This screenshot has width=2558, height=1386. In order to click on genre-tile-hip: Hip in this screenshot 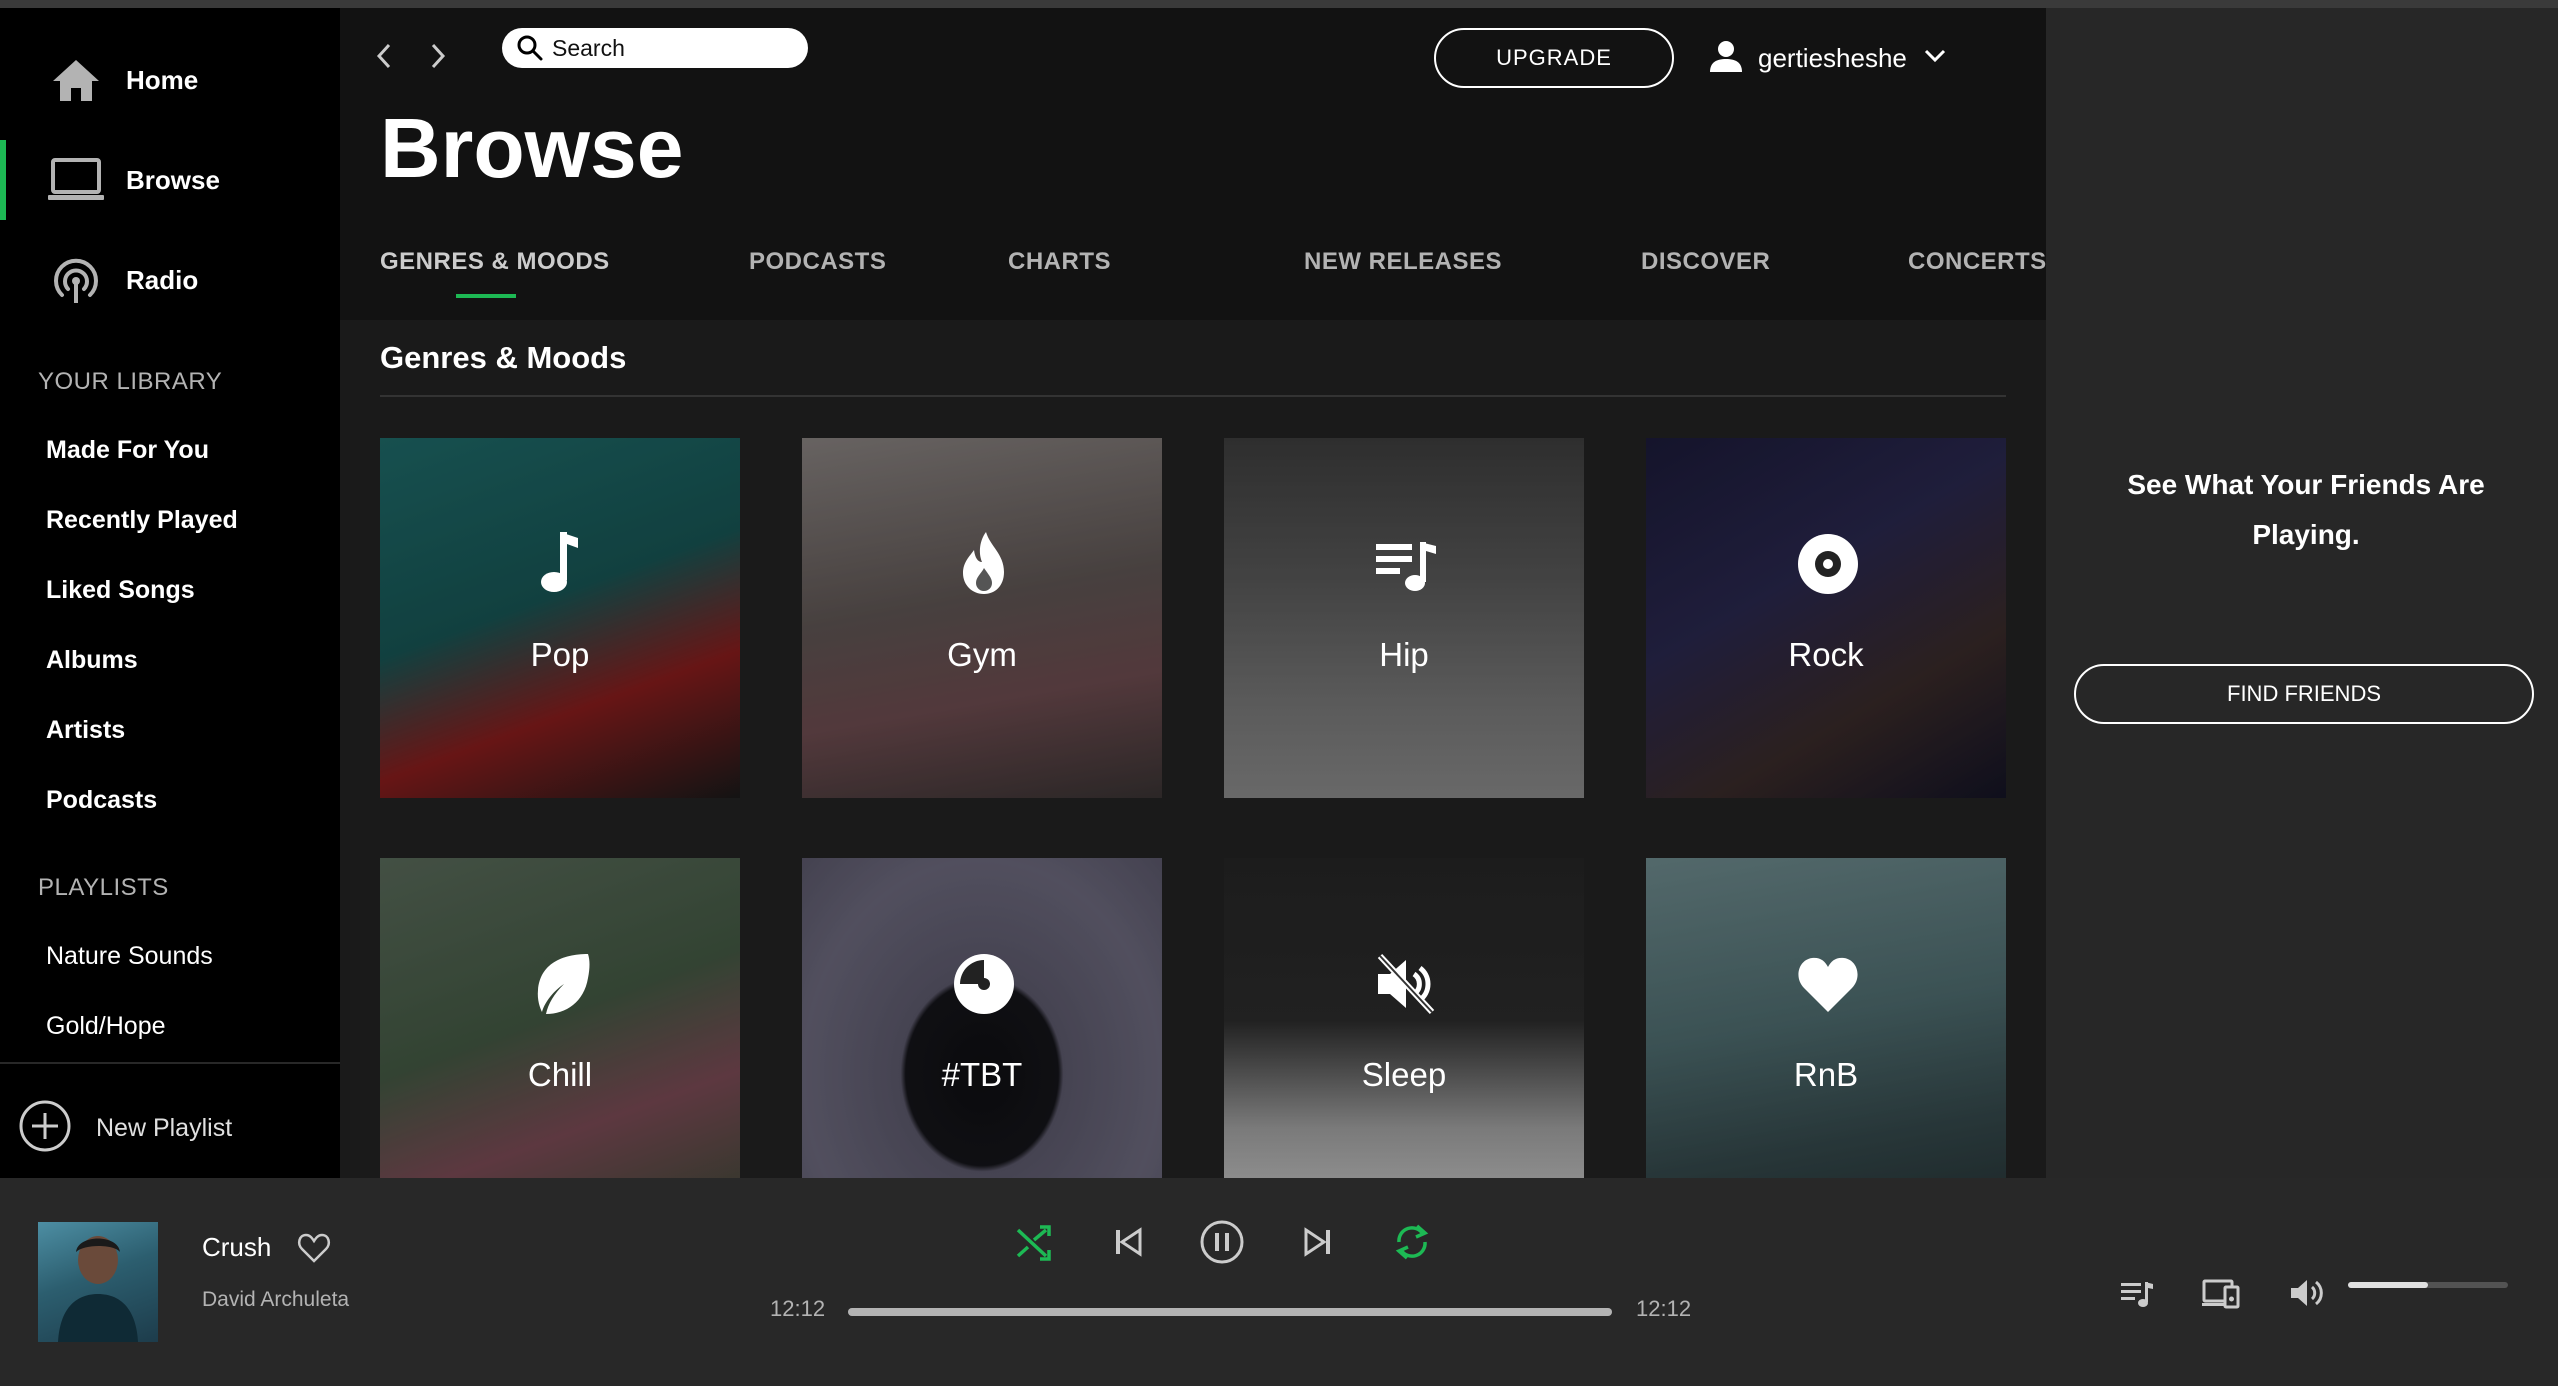, I will do `click(1404, 618)`.